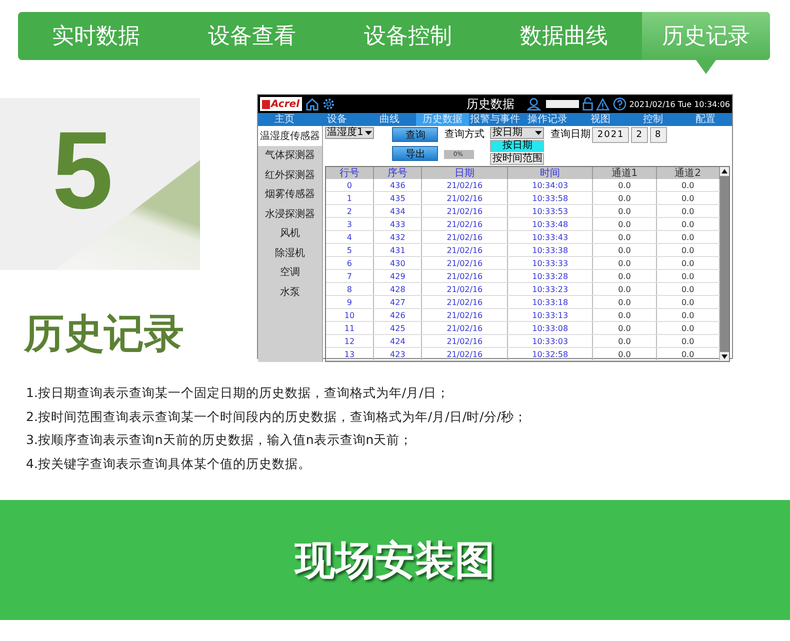 The height and width of the screenshot is (641, 790). What do you see at coordinates (705, 119) in the screenshot?
I see `nav-tab: 配置` at bounding box center [705, 119].